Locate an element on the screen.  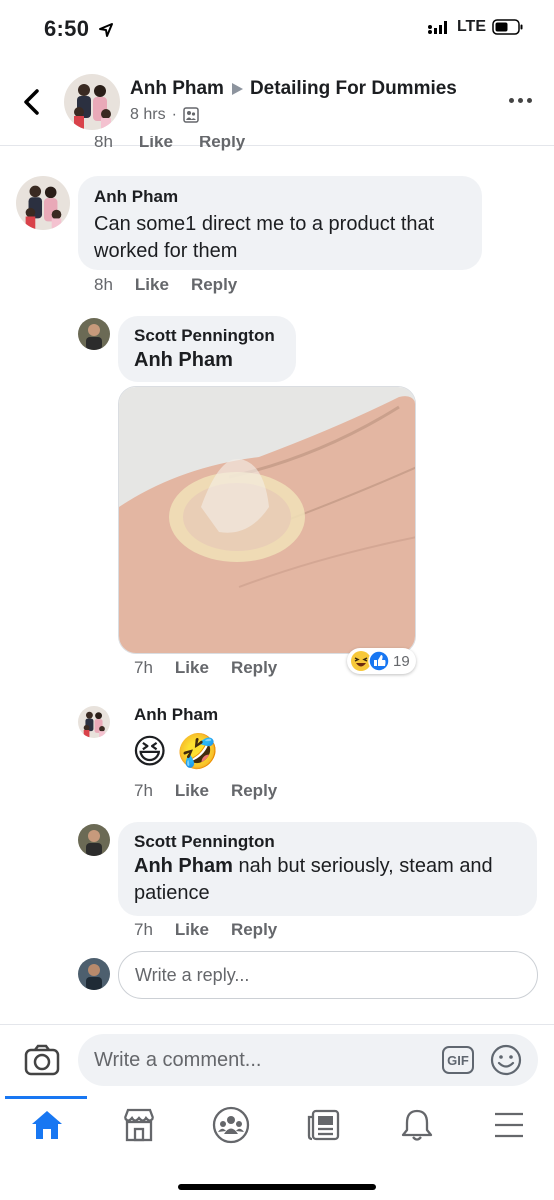
home-icon is located at coordinates (47, 1125).